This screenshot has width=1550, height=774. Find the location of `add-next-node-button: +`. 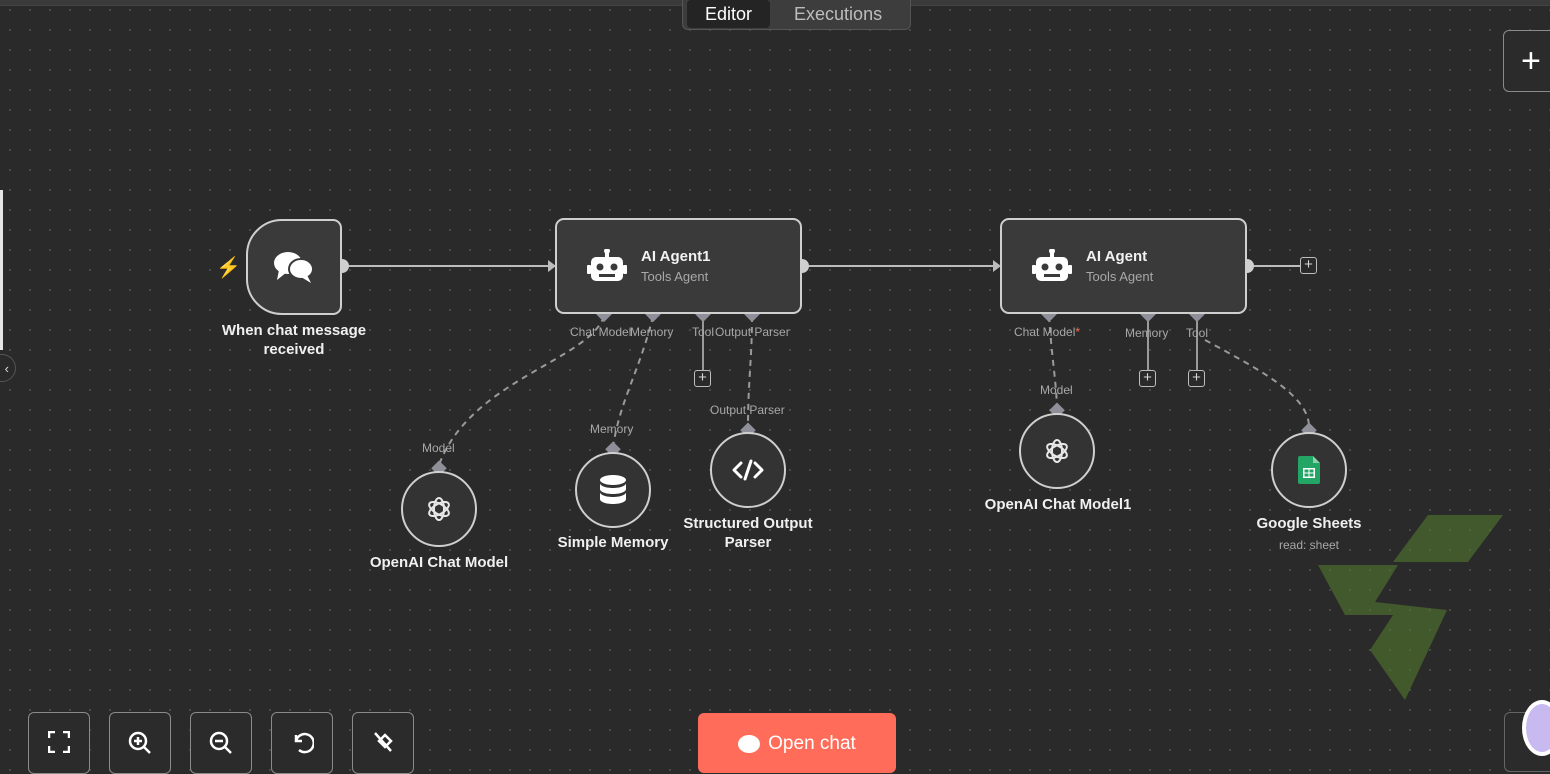

add-next-node-button: + is located at coordinates (1308, 265).